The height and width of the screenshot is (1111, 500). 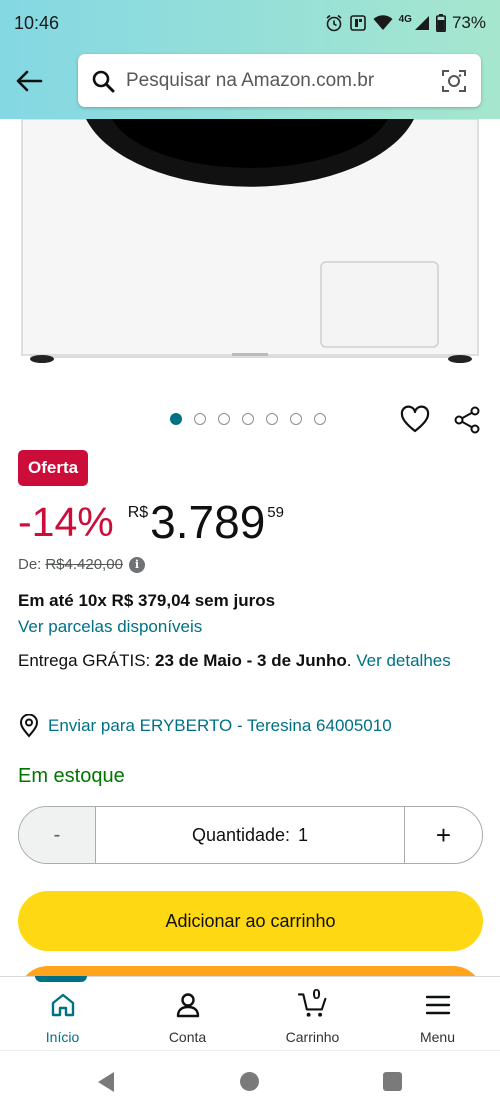 I want to click on list-price: De: R$4.420,00 i, so click(x=81, y=564).